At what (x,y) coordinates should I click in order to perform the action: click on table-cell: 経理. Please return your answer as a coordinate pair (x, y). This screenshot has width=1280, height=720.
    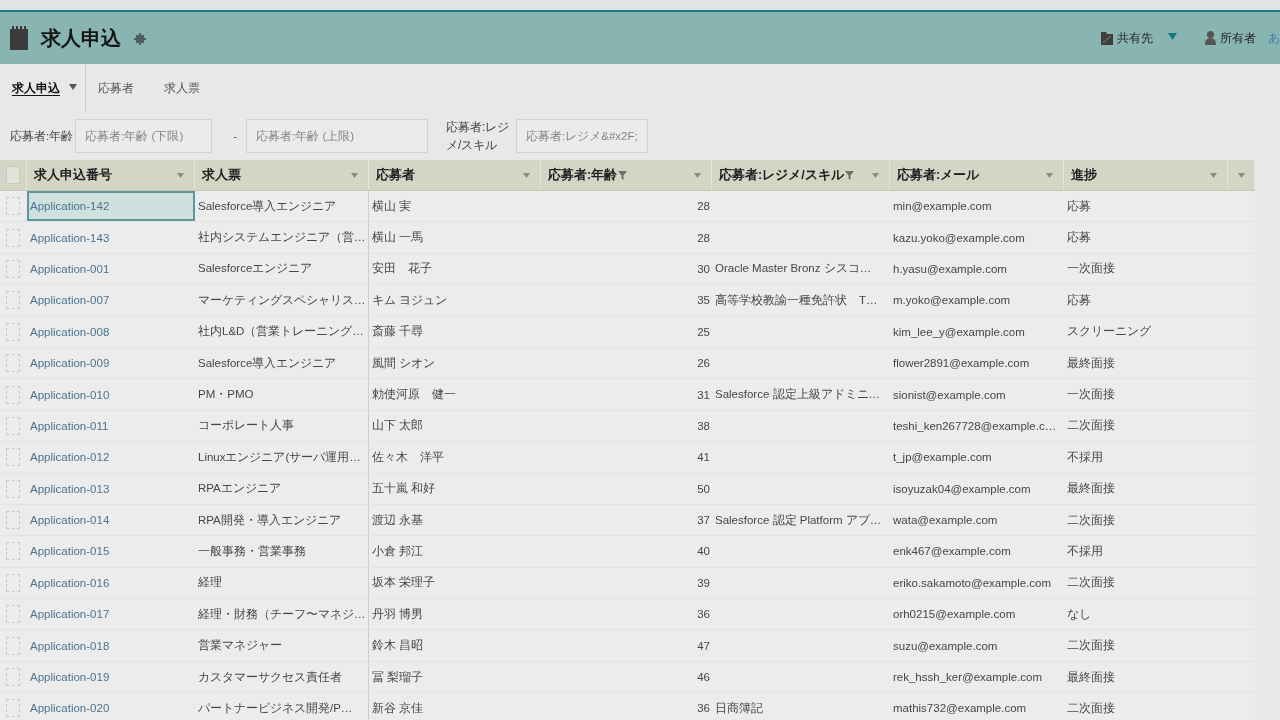
    Looking at the image, I should click on (282, 583).